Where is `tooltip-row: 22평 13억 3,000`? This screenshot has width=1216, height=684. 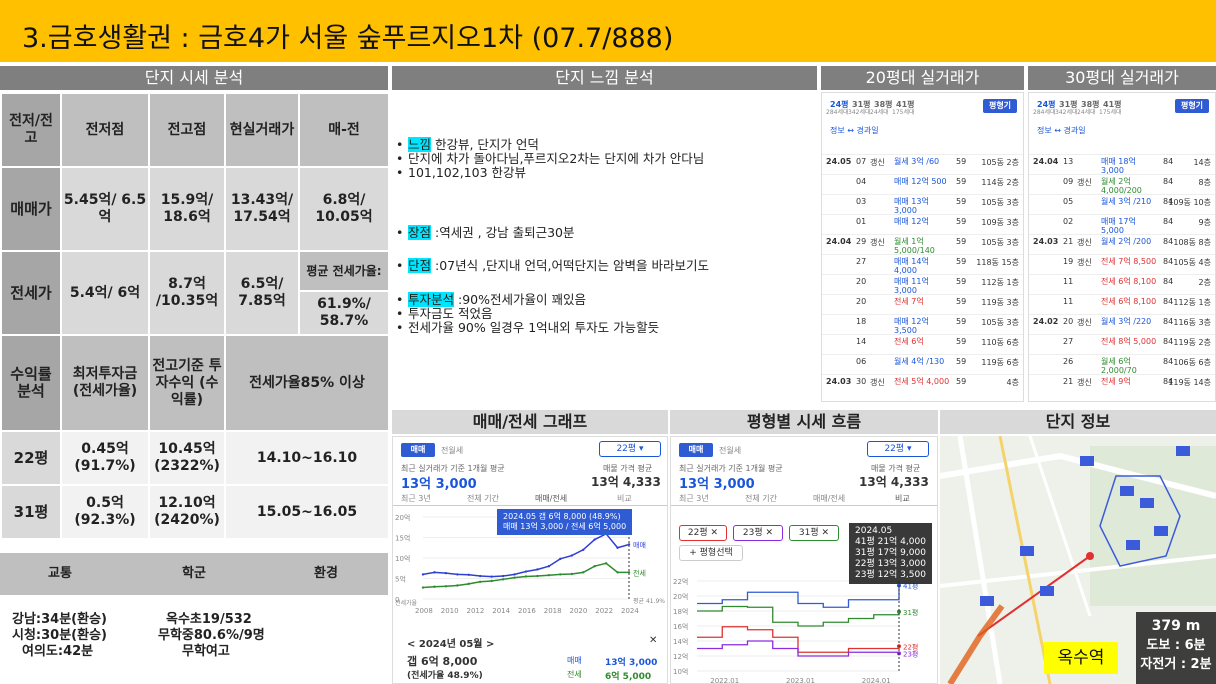
tooltip-row: 22평 13억 3,000 is located at coordinates (890, 564).